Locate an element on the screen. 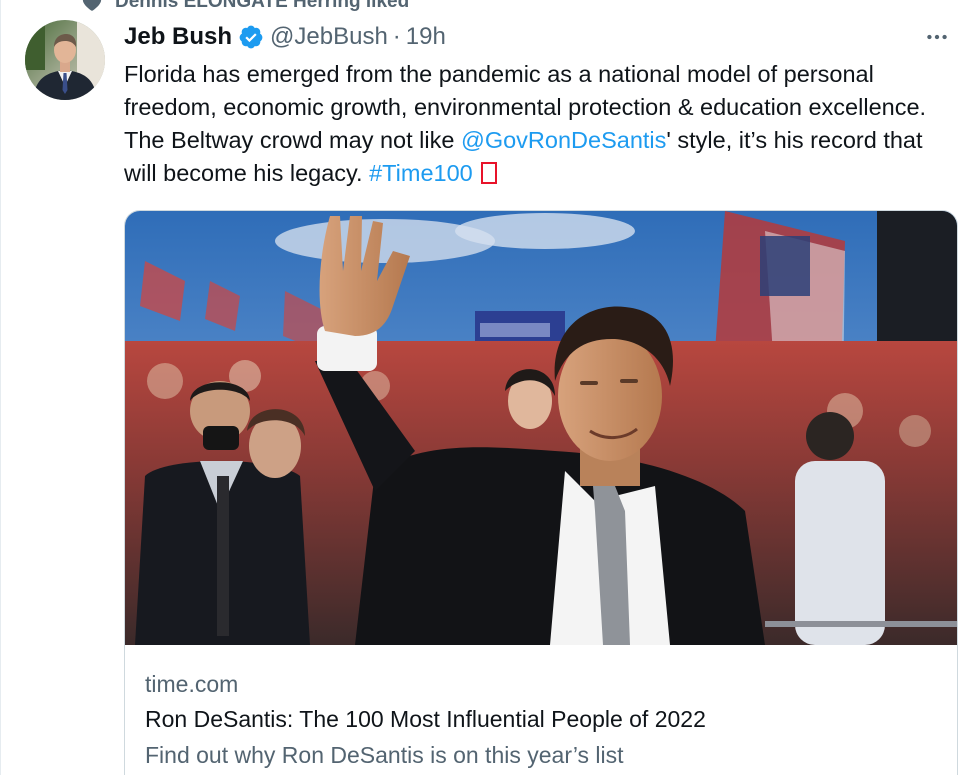 The image size is (980, 775). unrendered-glyph-box is located at coordinates (488, 173).